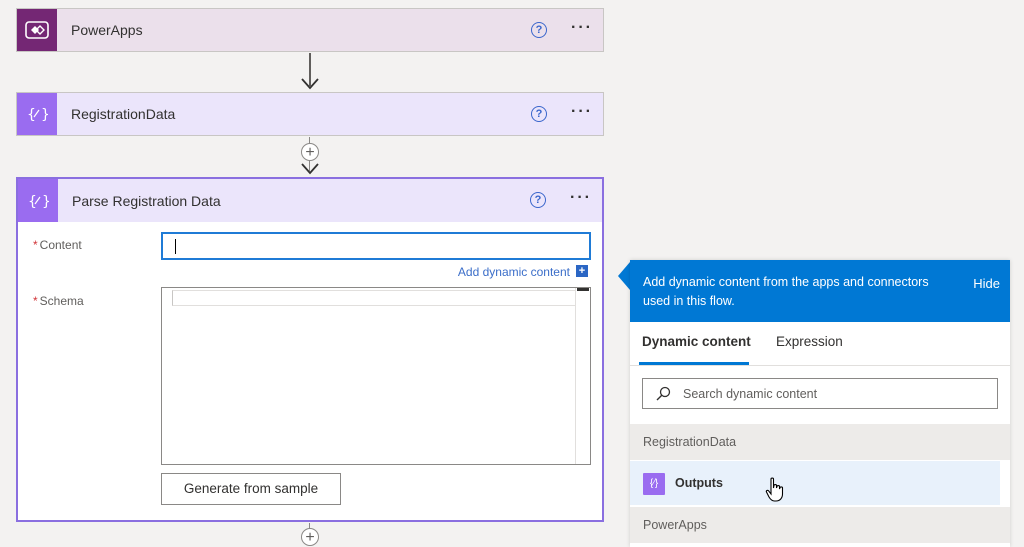  What do you see at coordinates (696, 341) in the screenshot?
I see `tab-dynamic-content: Dynamic content` at bounding box center [696, 341].